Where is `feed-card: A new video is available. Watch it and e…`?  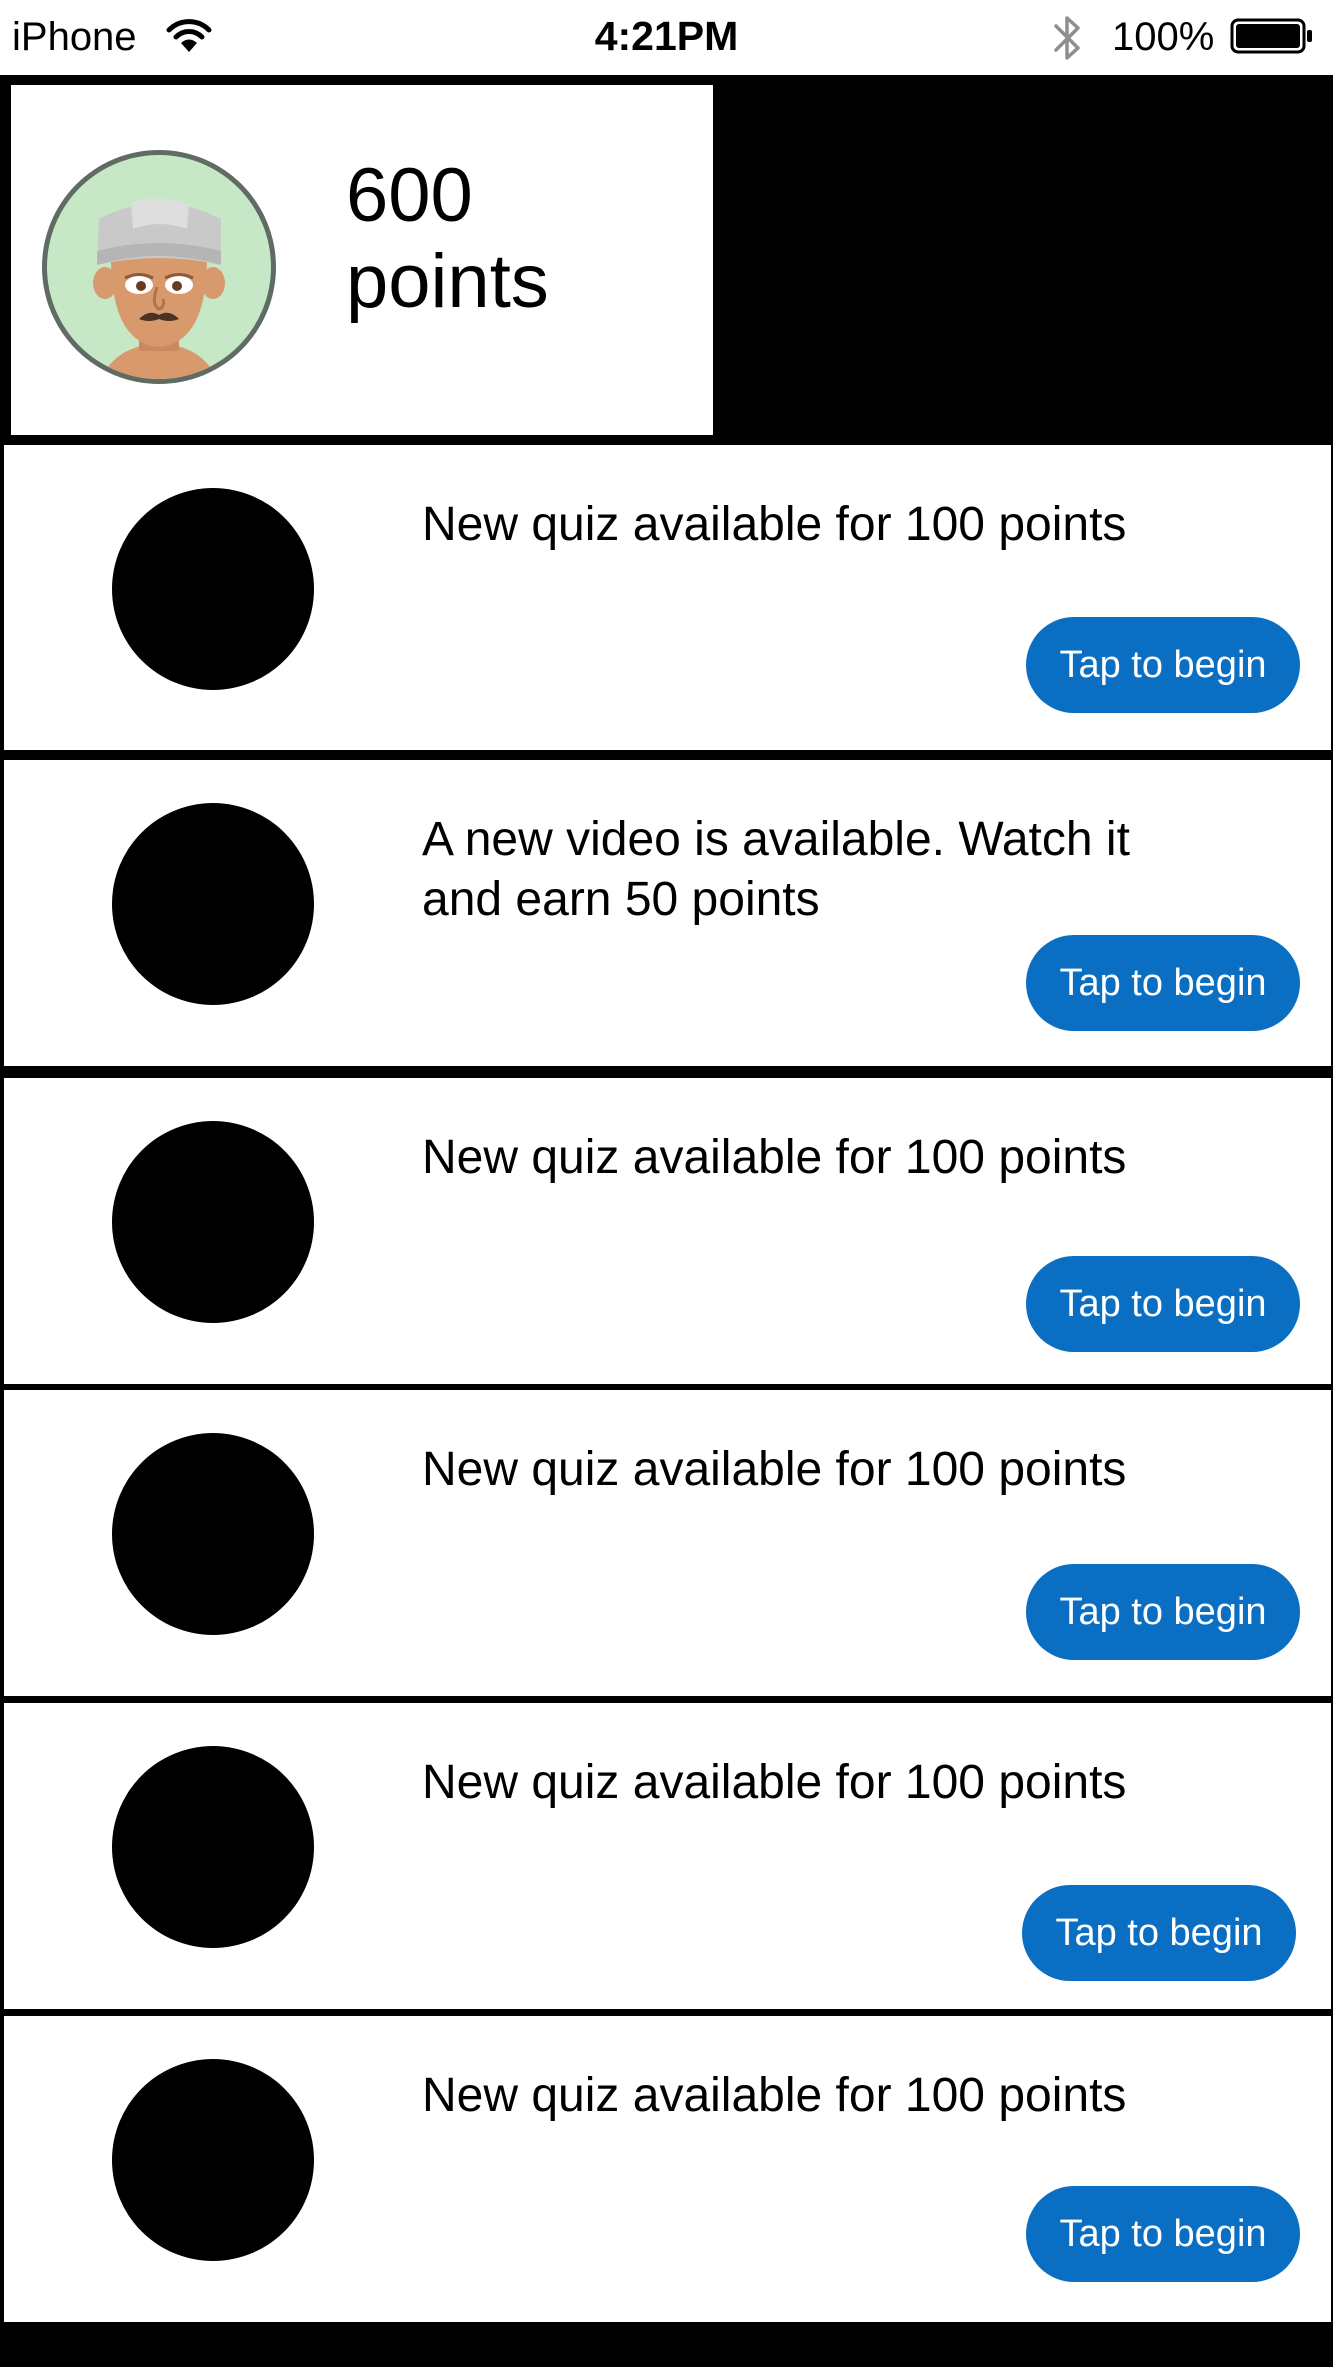
feed-card: A new video is available. Watch it and e… is located at coordinates (667, 913).